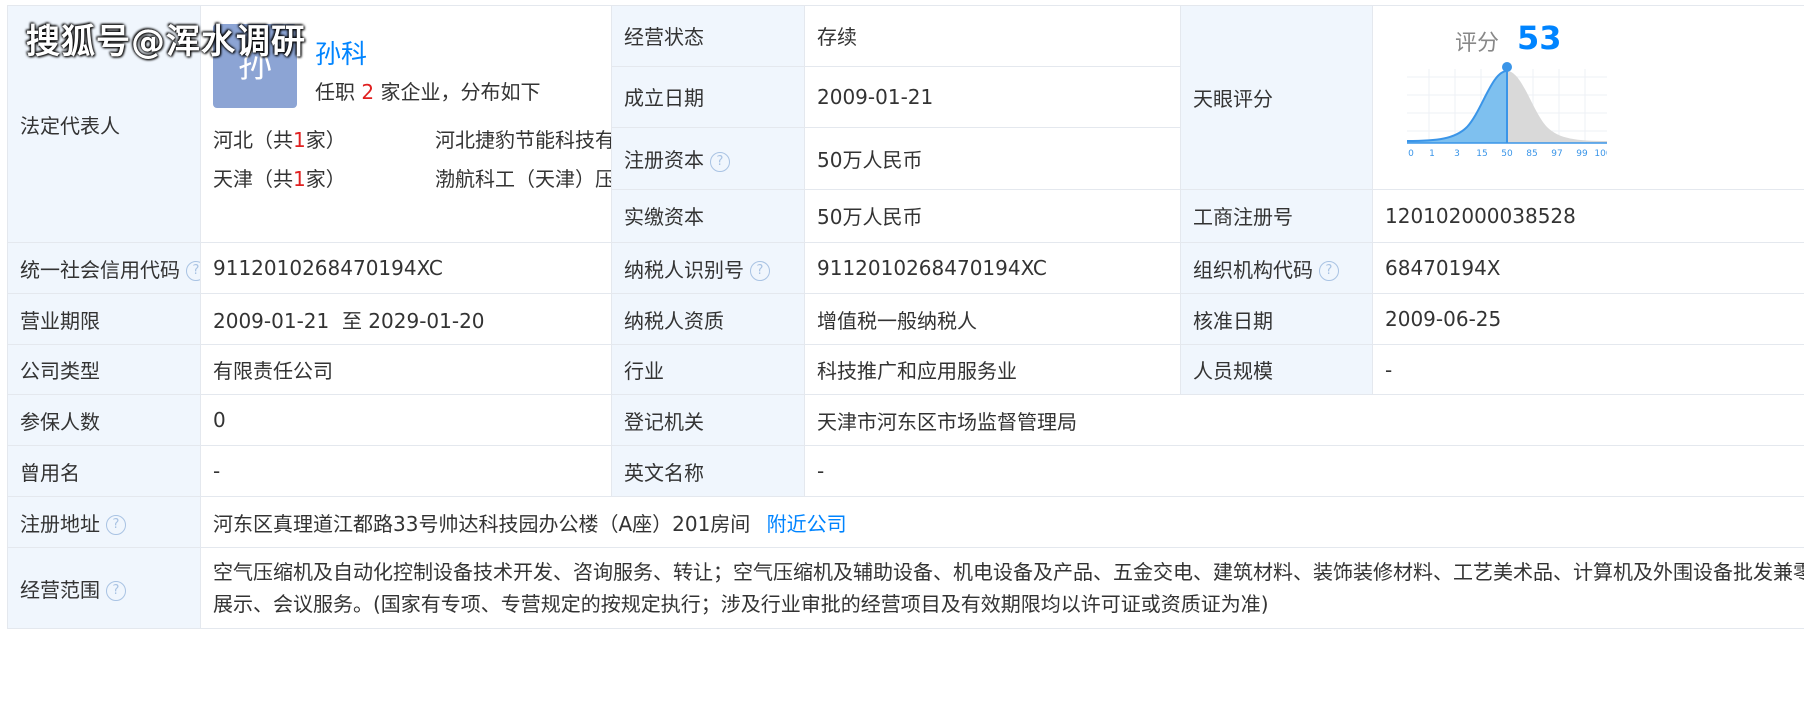  What do you see at coordinates (1253, 269) in the screenshot?
I see `org-code-label: 组织机构代码` at bounding box center [1253, 269].